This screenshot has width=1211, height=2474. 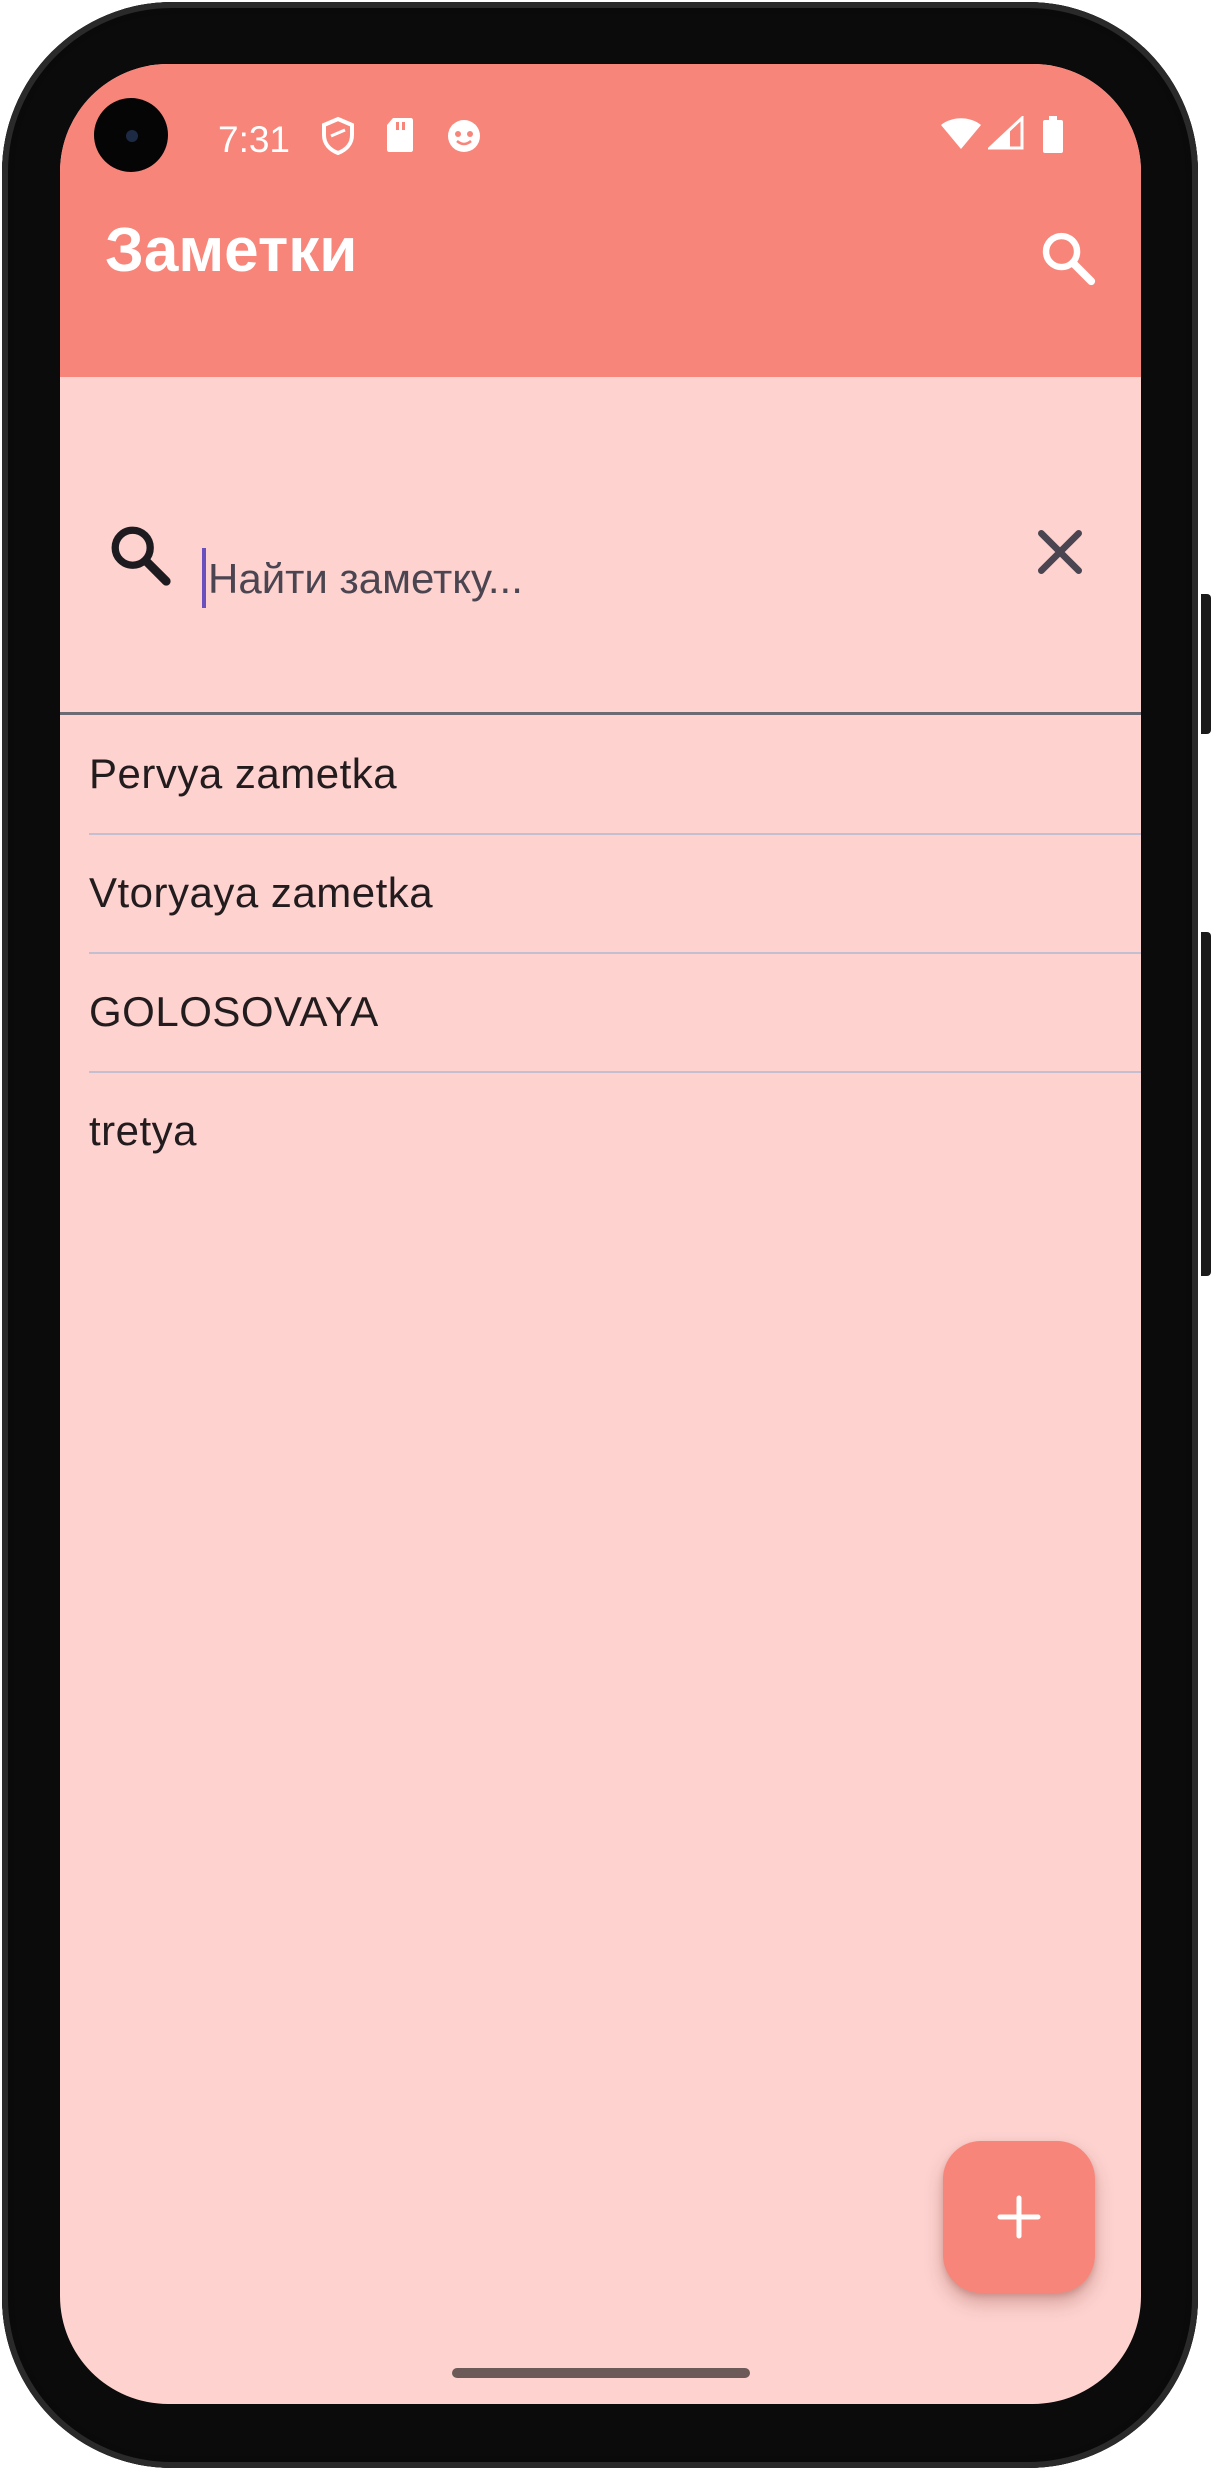 What do you see at coordinates (1060, 552) in the screenshot?
I see `close-icon` at bounding box center [1060, 552].